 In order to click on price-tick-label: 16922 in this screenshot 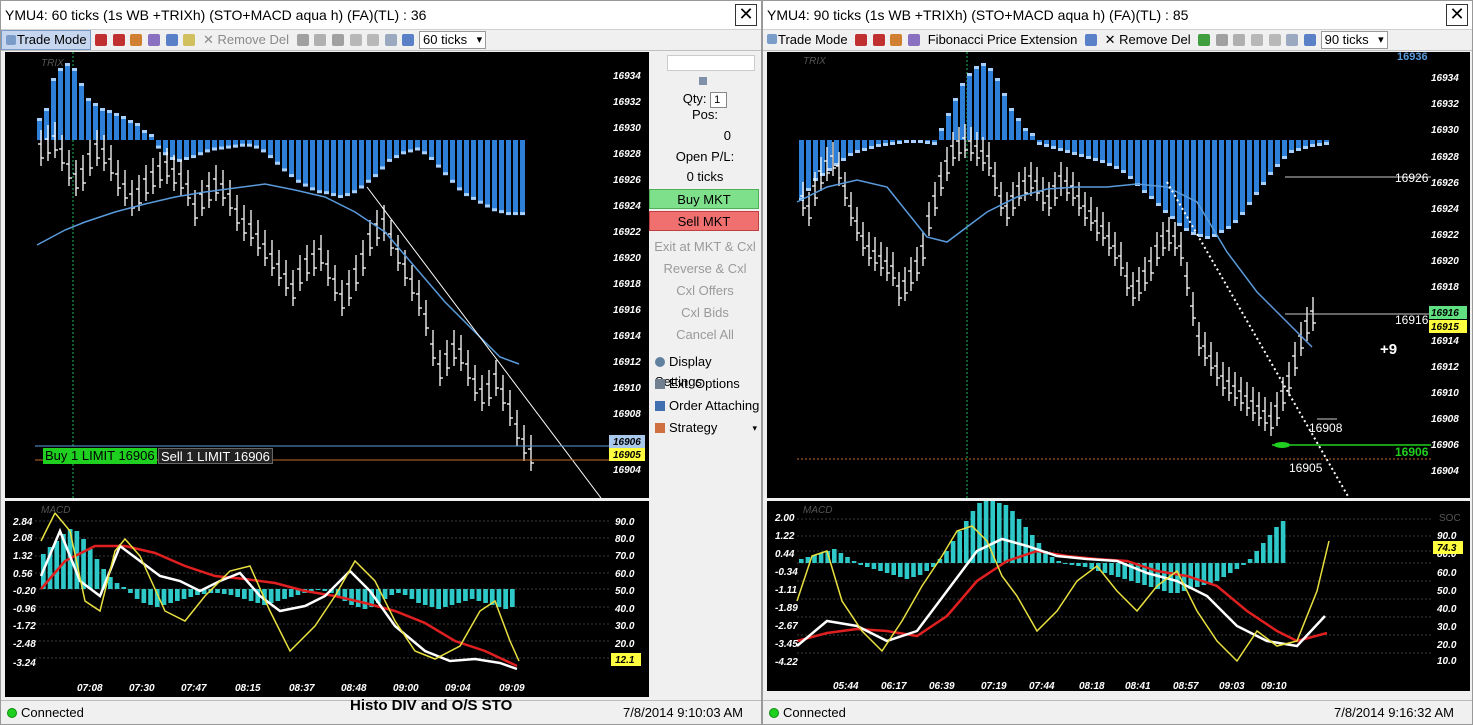, I will do `click(627, 232)`.